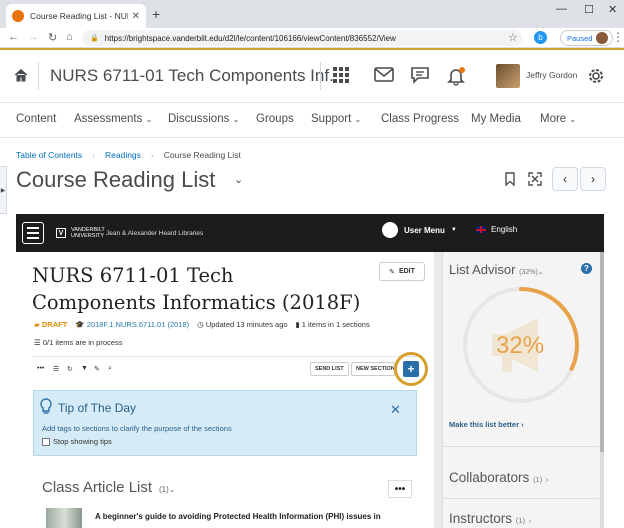  What do you see at coordinates (312, 49) in the screenshot?
I see `header-accent-line` at bounding box center [312, 49].